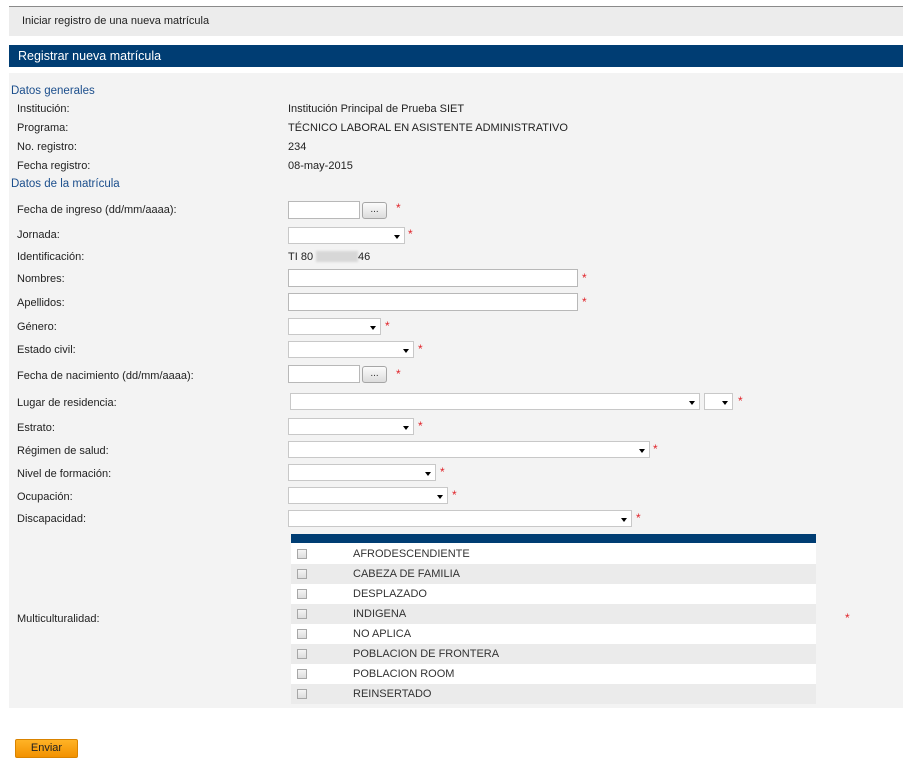 The width and height of the screenshot is (903, 759). Describe the element at coordinates (426, 654) in the screenshot. I see `multiculturalidad-option-label: POBLACION DE FRONTERA` at that location.